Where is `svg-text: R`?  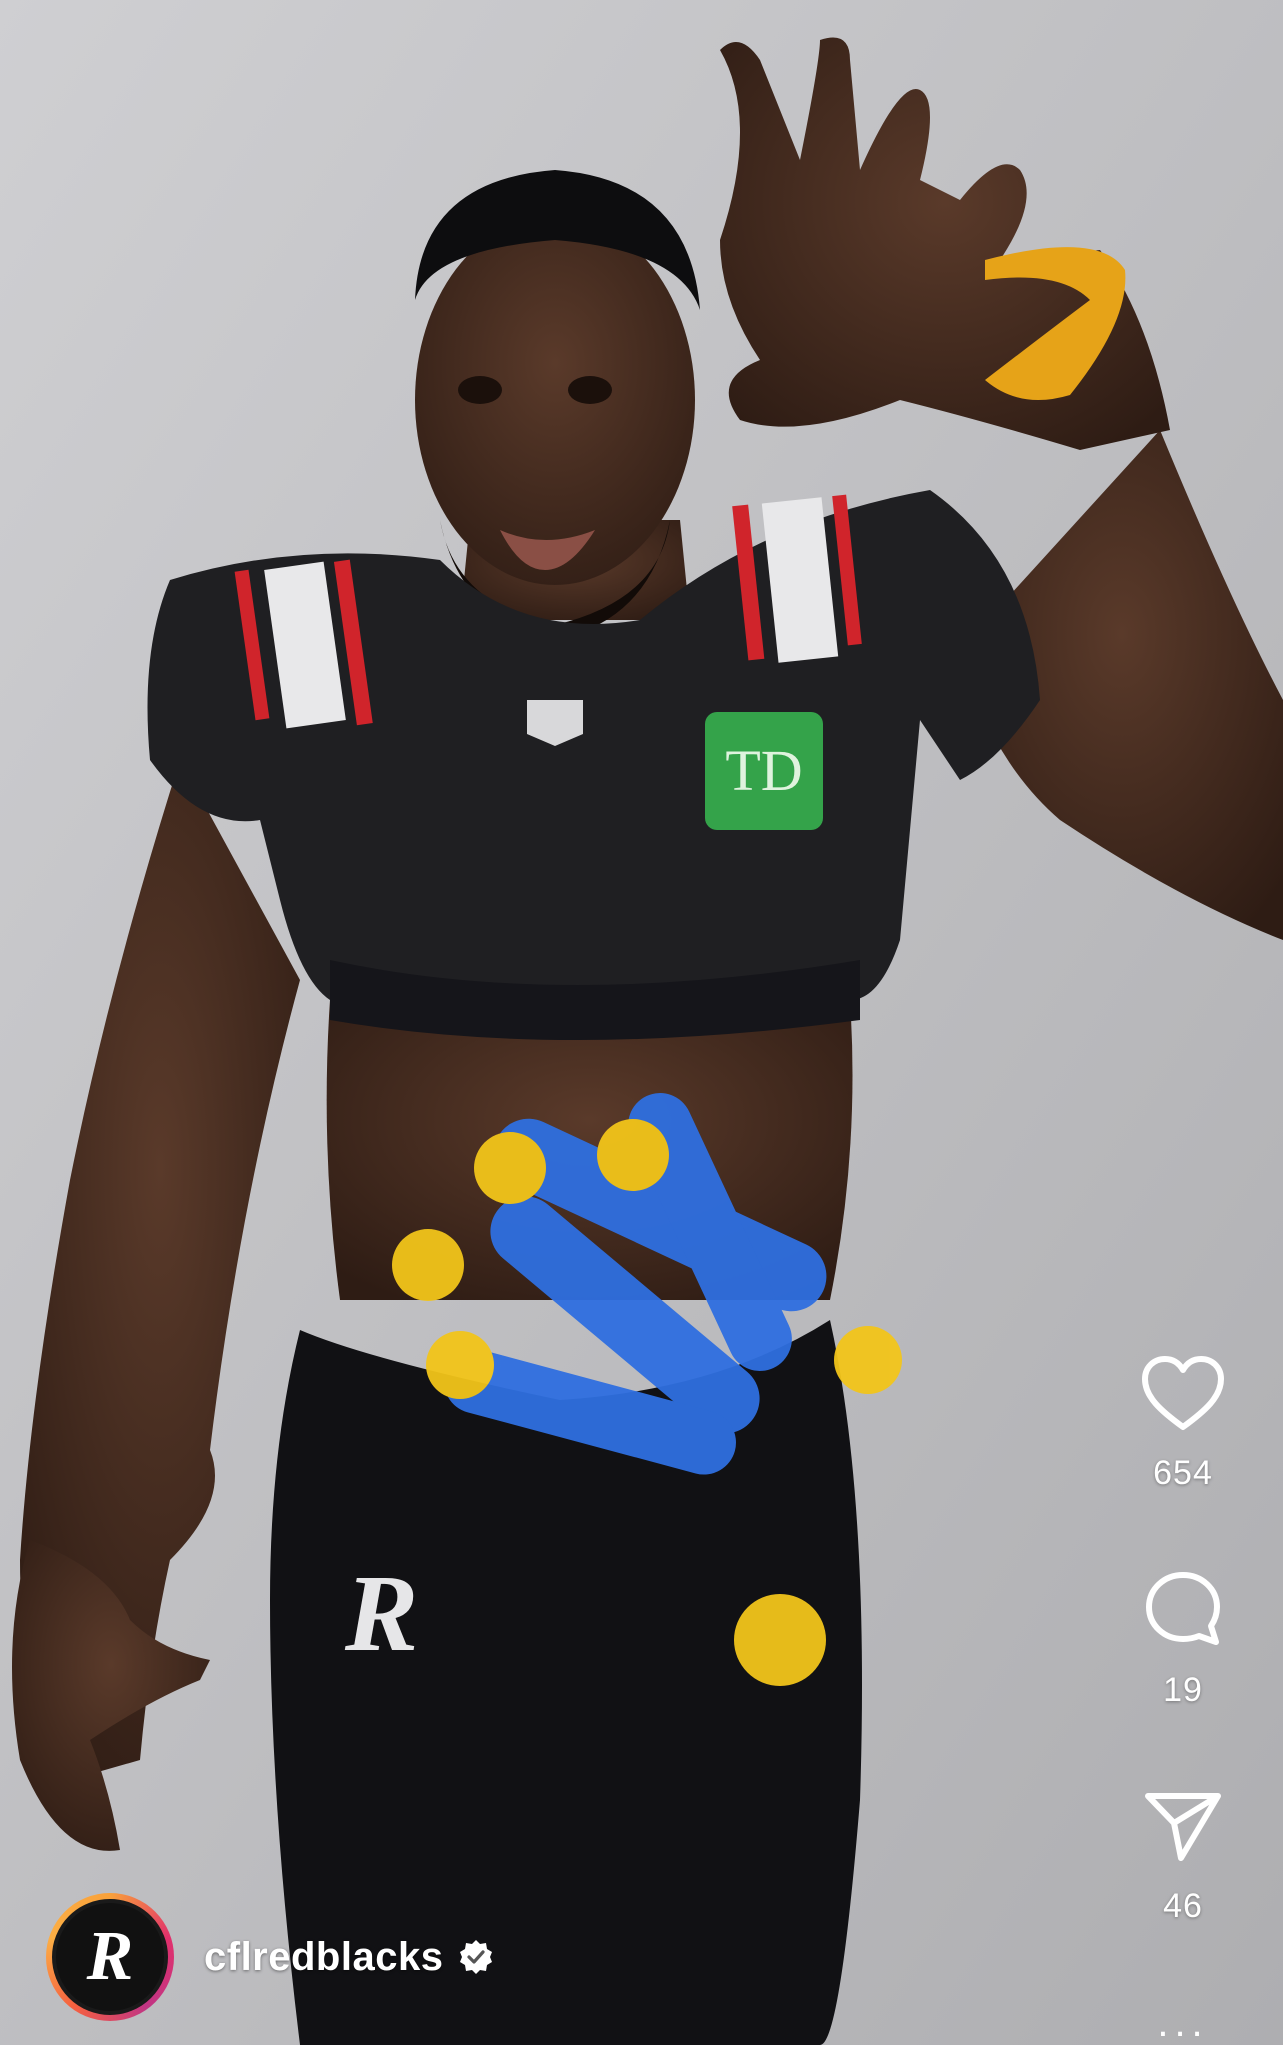
svg-text: R is located at coordinates (110, 1956).